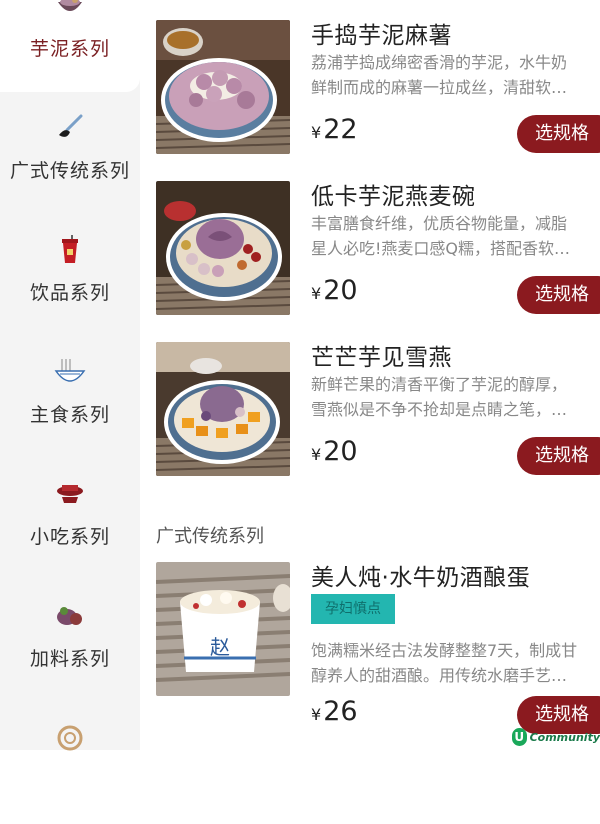  Describe the element at coordinates (70, 494) in the screenshot. I see `snack-dish-icon` at that location.